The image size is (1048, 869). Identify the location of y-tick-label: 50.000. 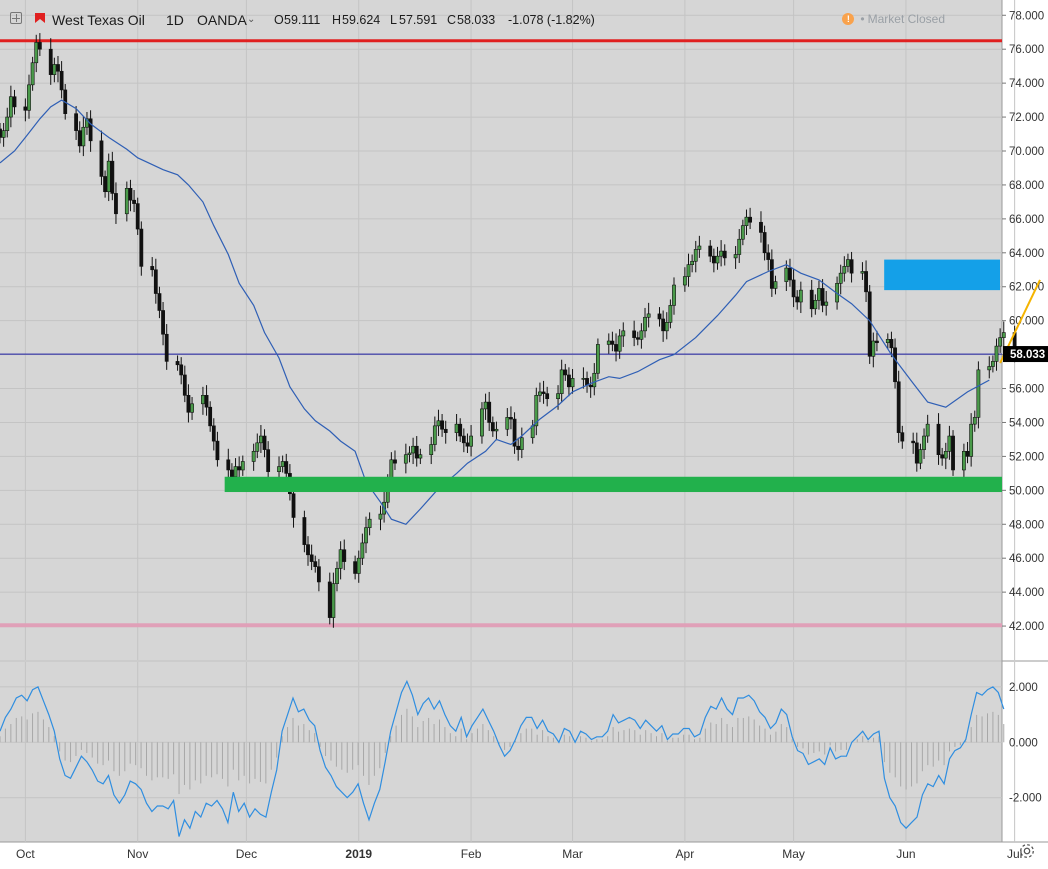
(1026, 491).